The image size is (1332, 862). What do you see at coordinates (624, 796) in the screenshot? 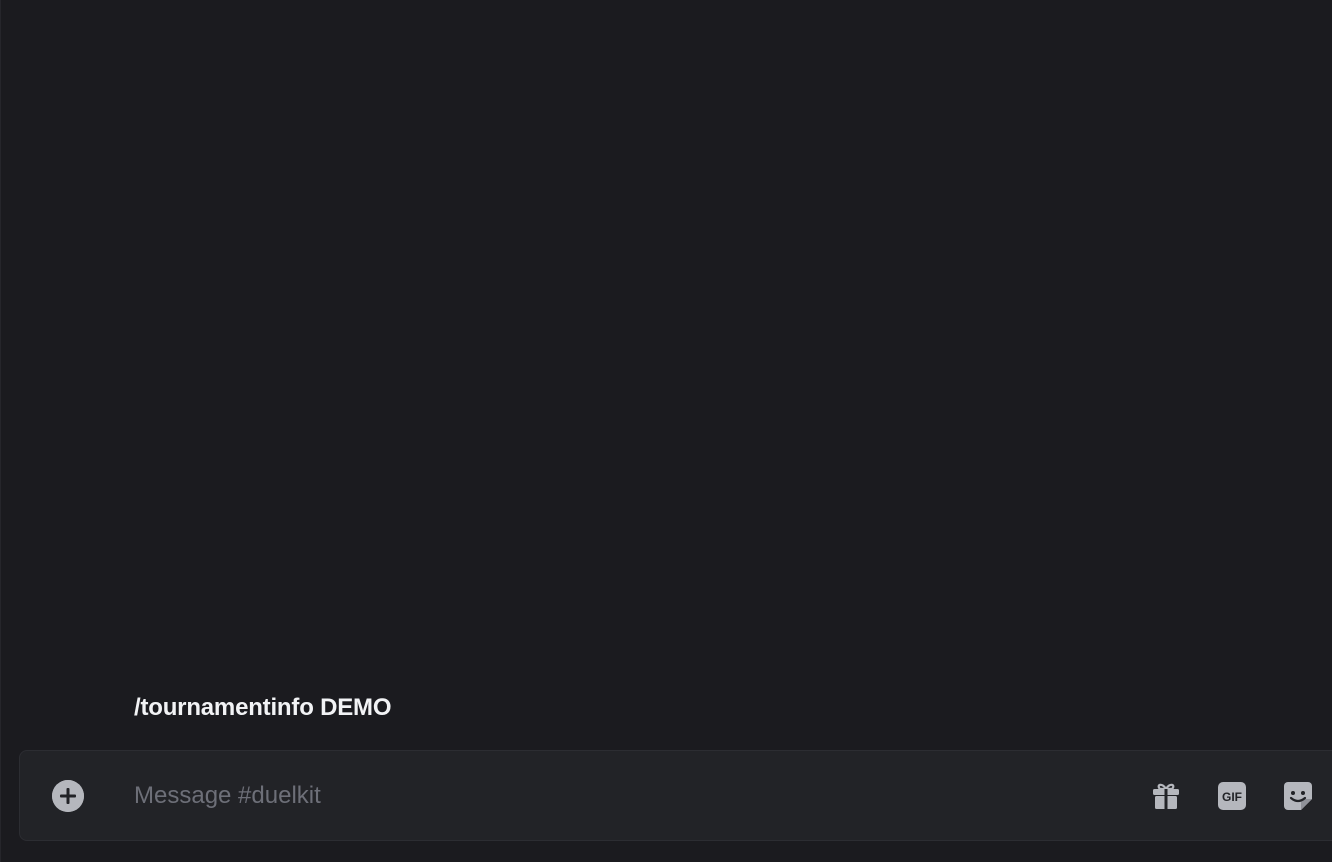
I see `message-input` at bounding box center [624, 796].